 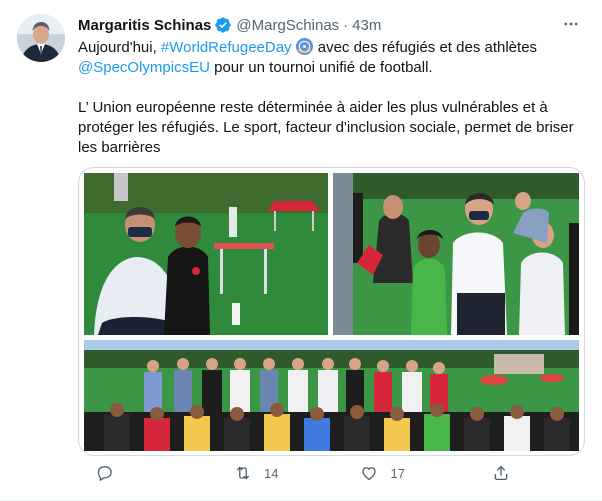 I want to click on share-icon, so click(x=501, y=473).